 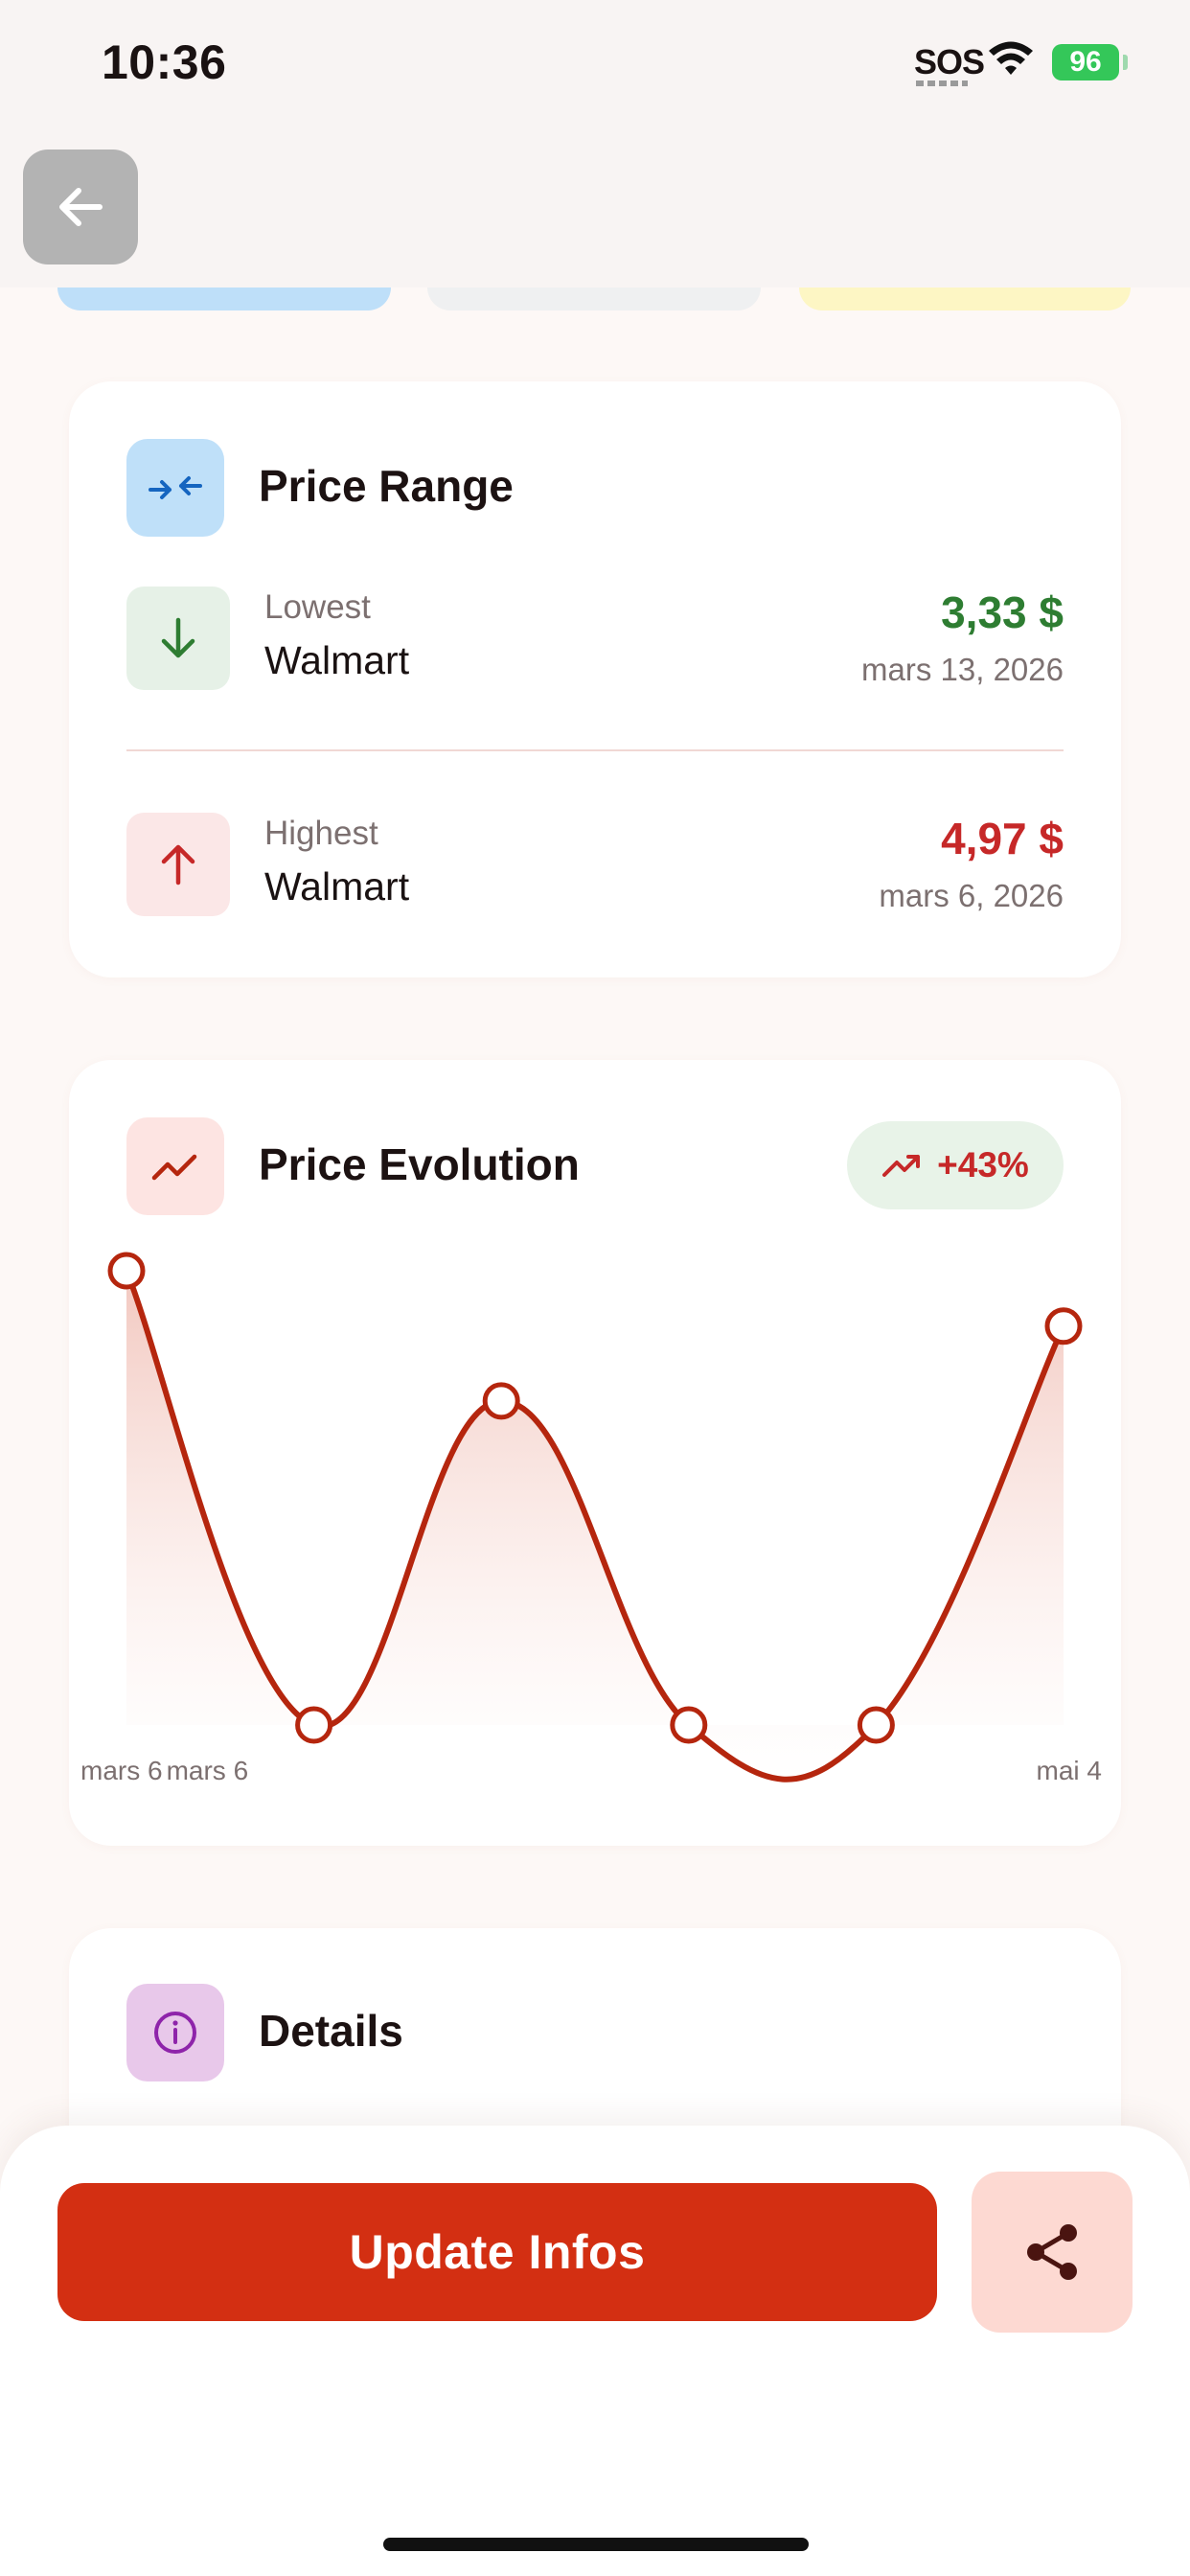 What do you see at coordinates (963, 669) in the screenshot?
I see `lowest-date: mars 13, 2026` at bounding box center [963, 669].